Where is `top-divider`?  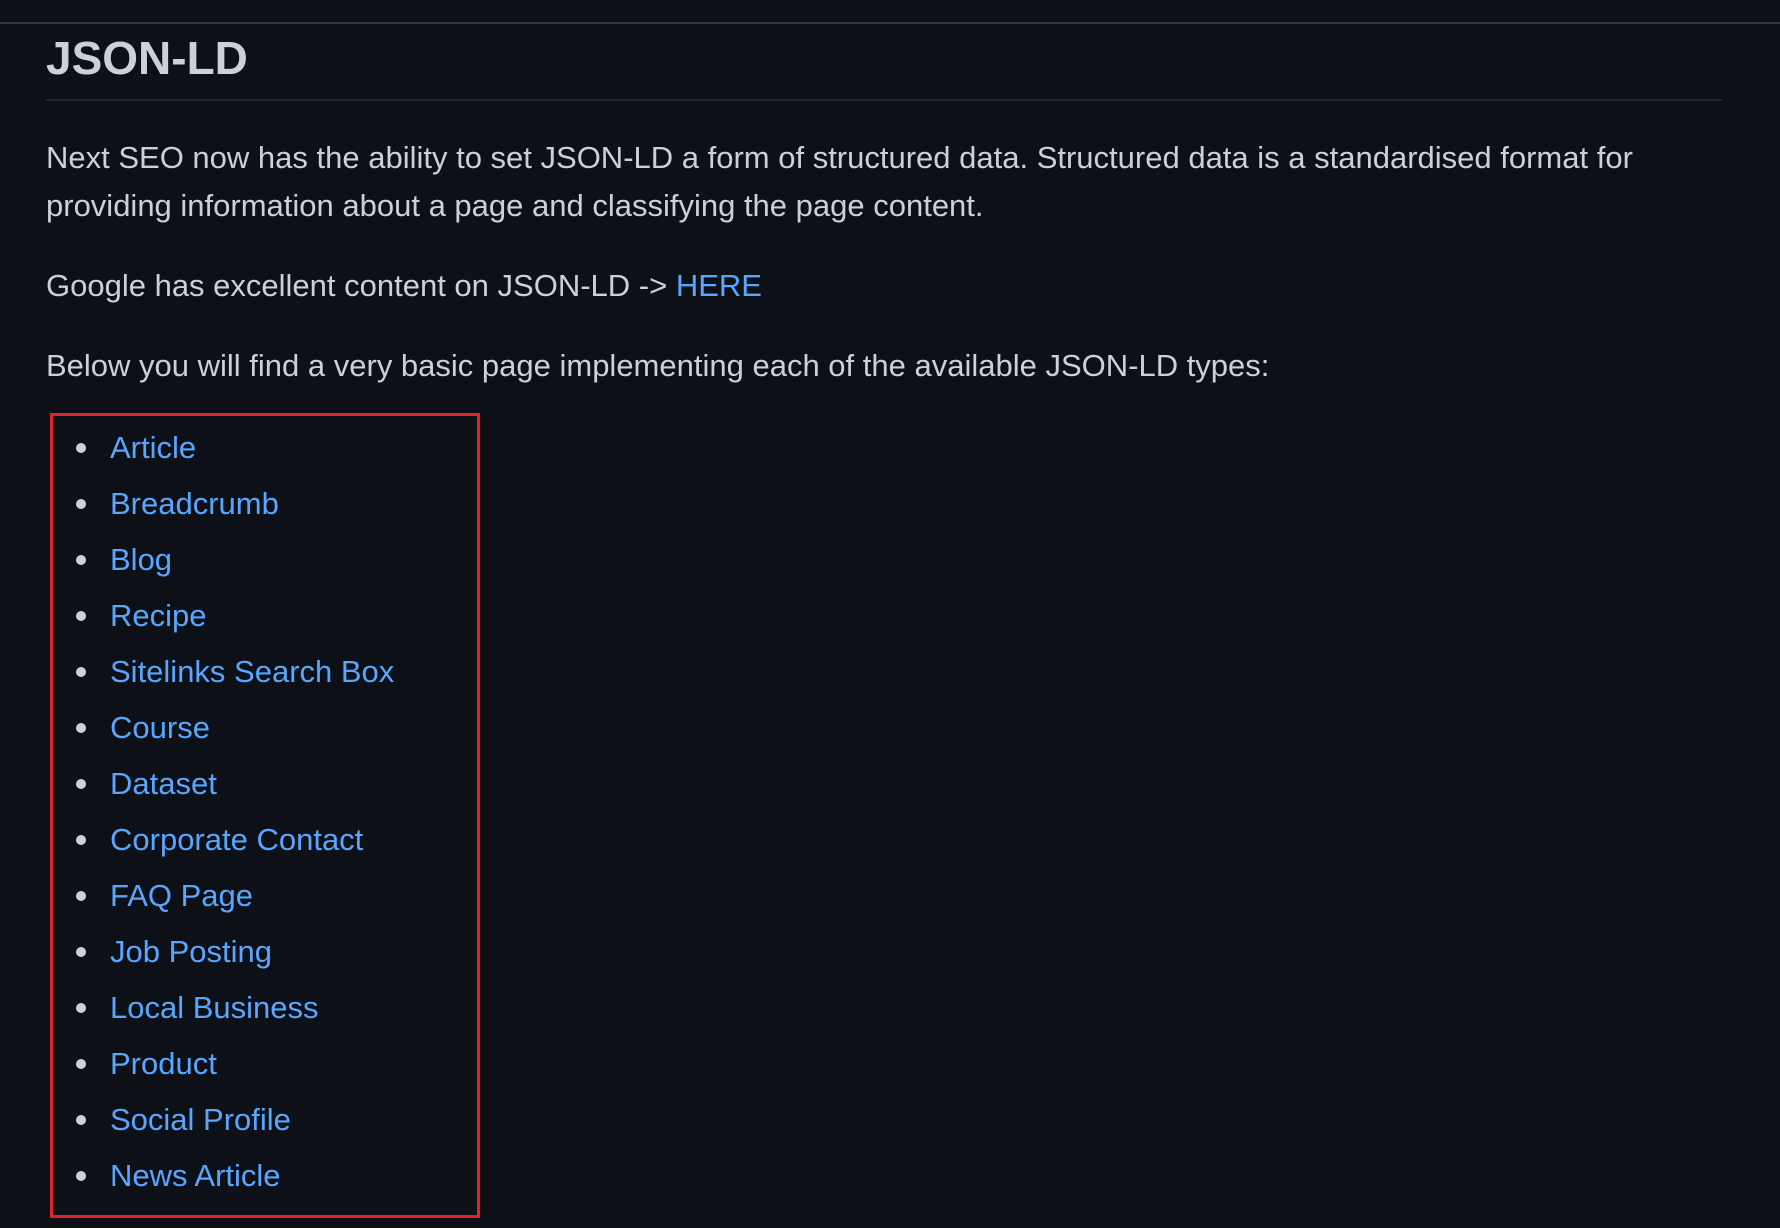 top-divider is located at coordinates (890, 23).